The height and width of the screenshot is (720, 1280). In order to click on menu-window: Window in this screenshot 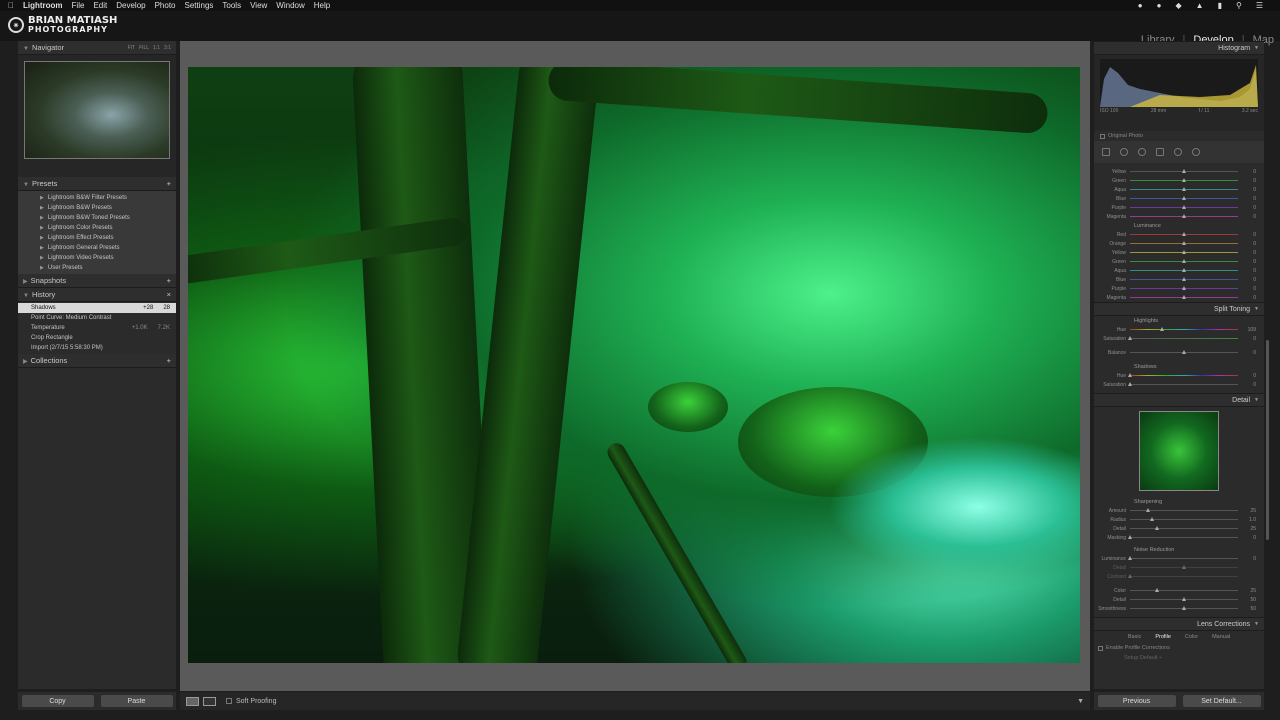, I will do `click(290, 5)`.